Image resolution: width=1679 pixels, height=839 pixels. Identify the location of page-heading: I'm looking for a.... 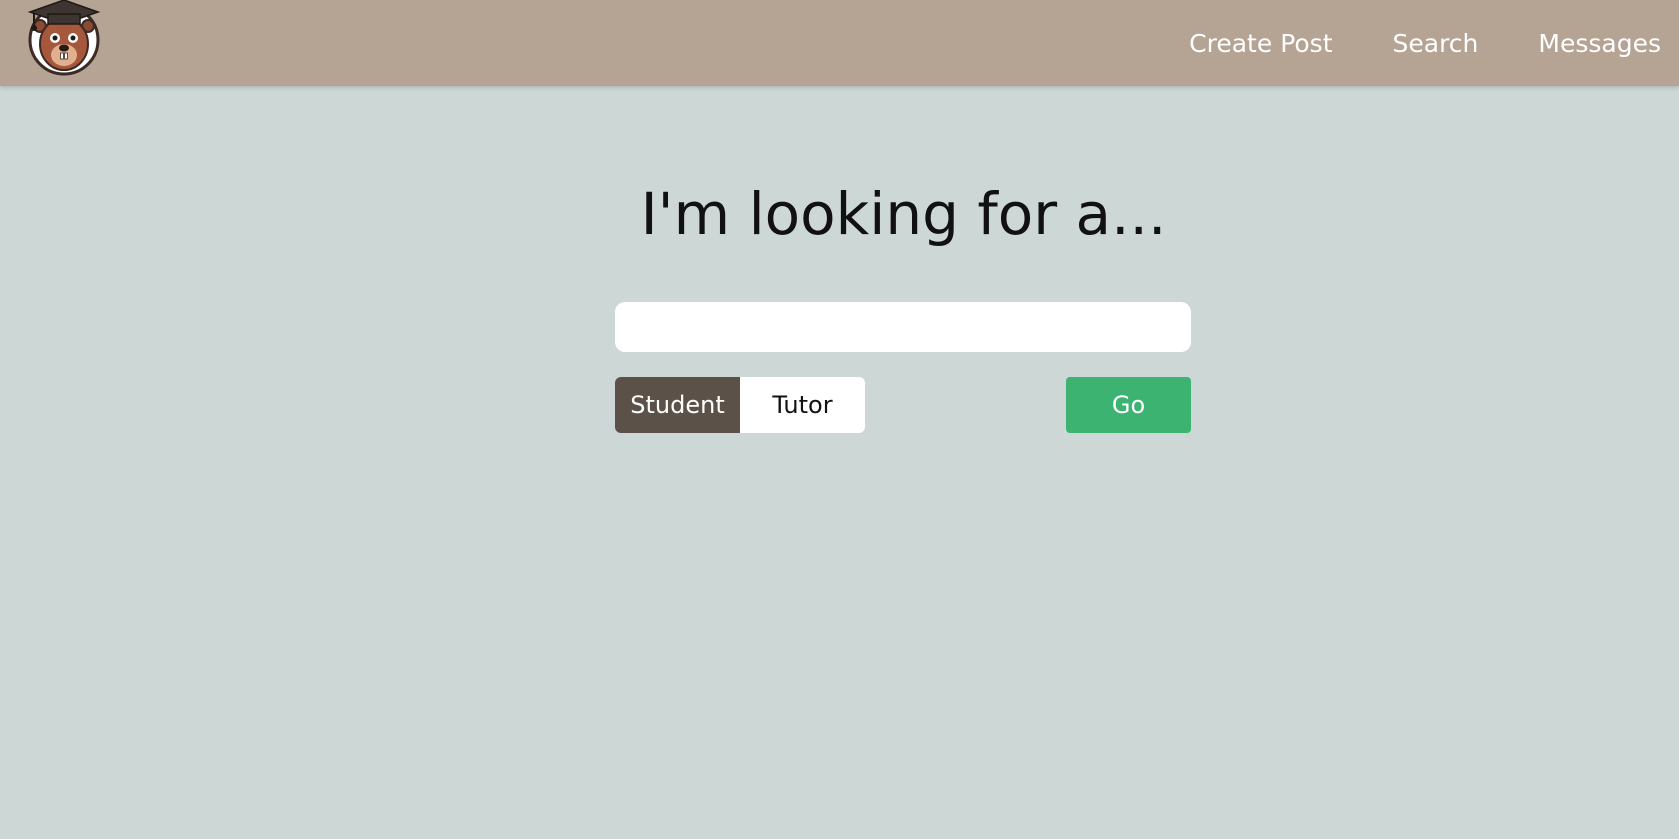
(903, 214).